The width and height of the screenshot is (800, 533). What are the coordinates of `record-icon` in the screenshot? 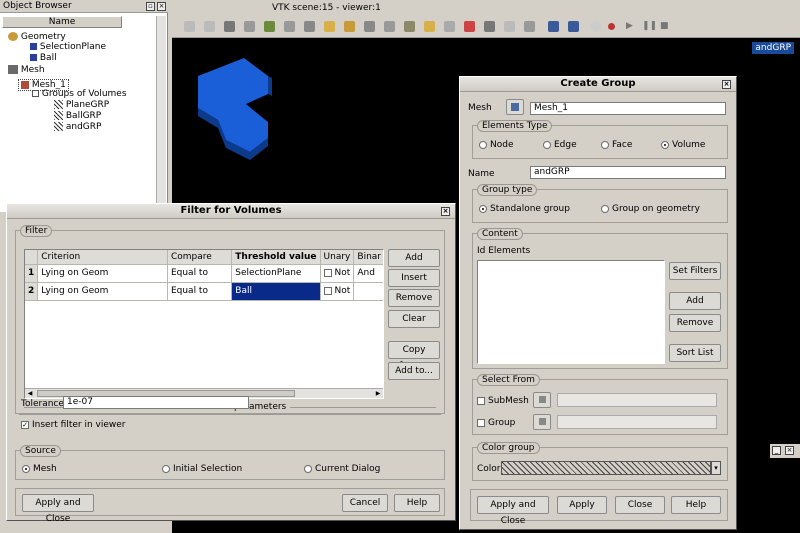 It's located at (595, 26).